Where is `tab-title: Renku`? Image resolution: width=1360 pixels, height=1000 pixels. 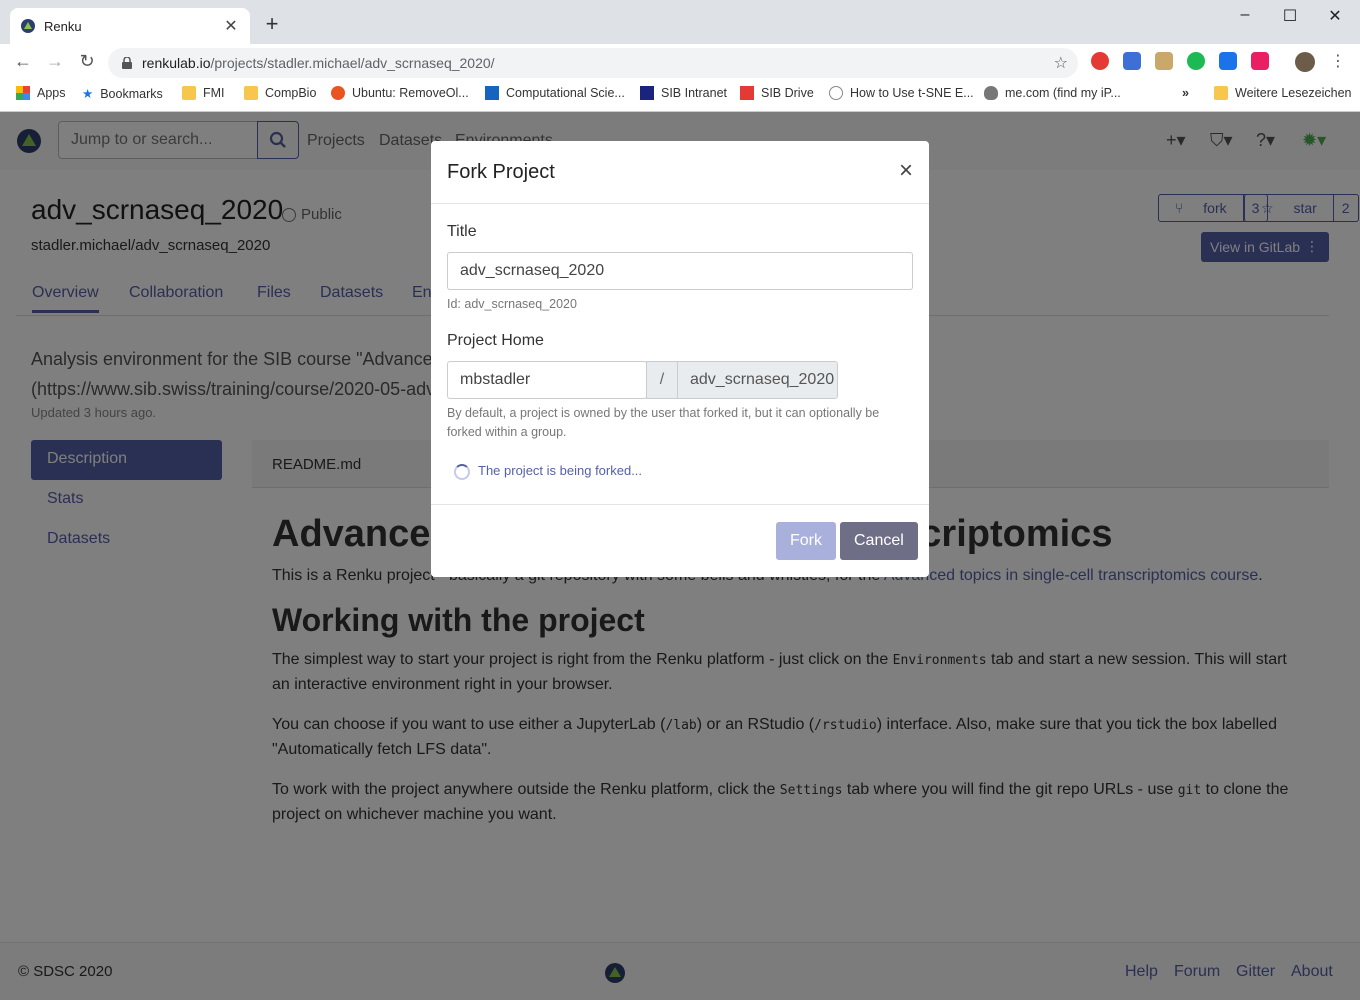
tab-title: Renku is located at coordinates (63, 26).